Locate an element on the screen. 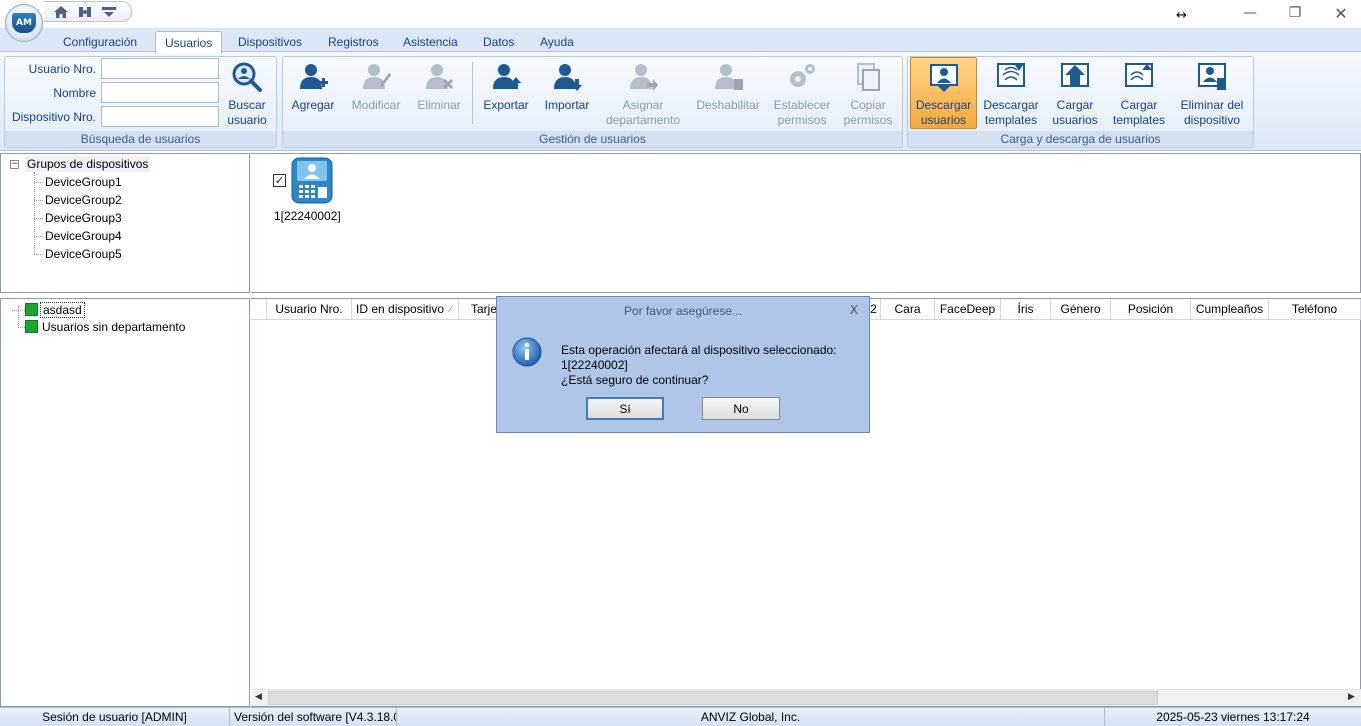 This screenshot has width=1361, height=726. status-version: Versión del software [V4.3.18.0 is located at coordinates (313, 717).